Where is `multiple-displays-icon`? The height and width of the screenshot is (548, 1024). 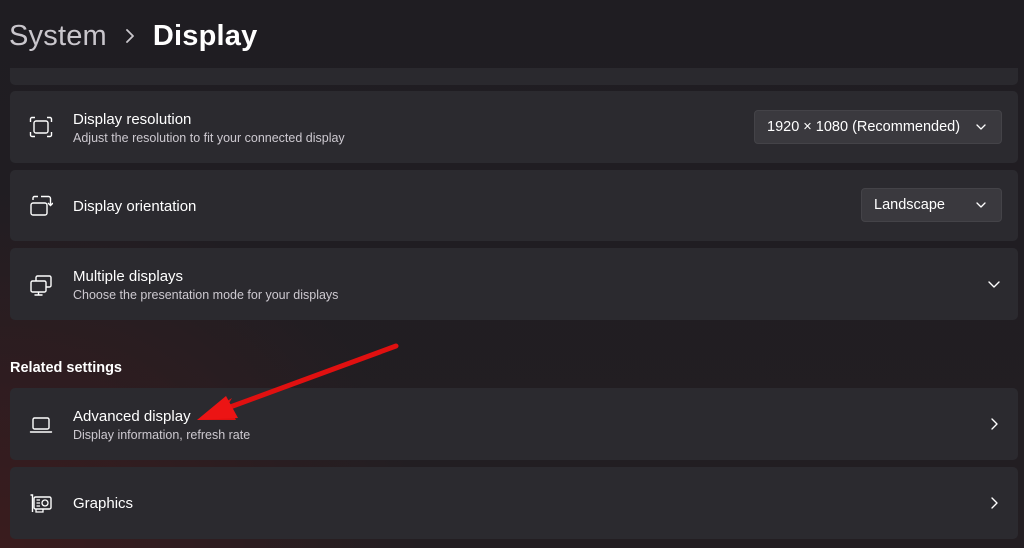 multiple-displays-icon is located at coordinates (41, 285).